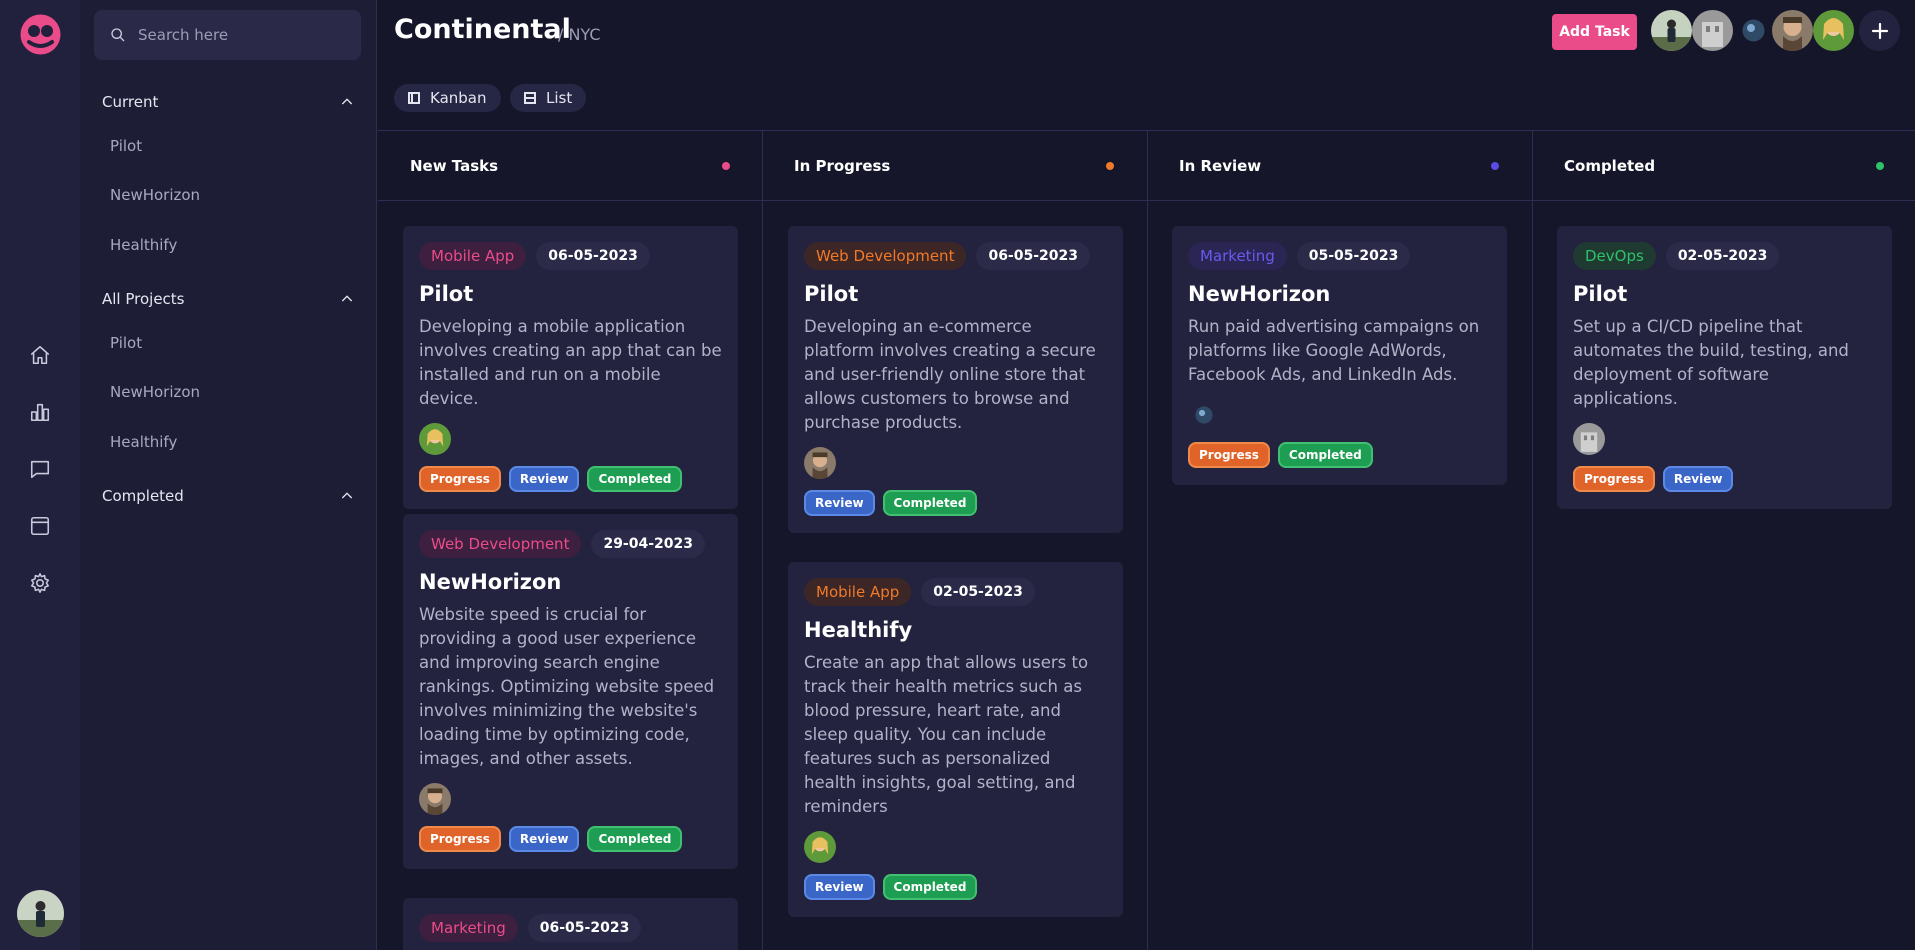 This screenshot has height=950, width=1915. What do you see at coordinates (482, 29) in the screenshot?
I see `page-title: Continental` at bounding box center [482, 29].